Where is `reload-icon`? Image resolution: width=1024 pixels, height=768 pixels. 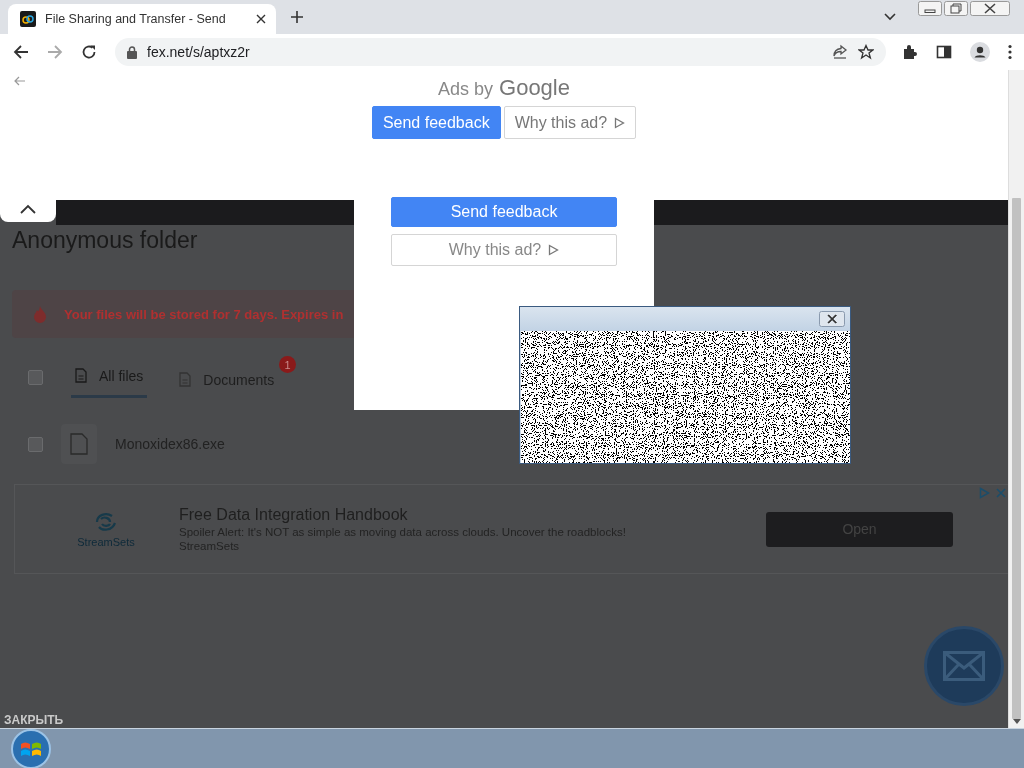 reload-icon is located at coordinates (89, 52).